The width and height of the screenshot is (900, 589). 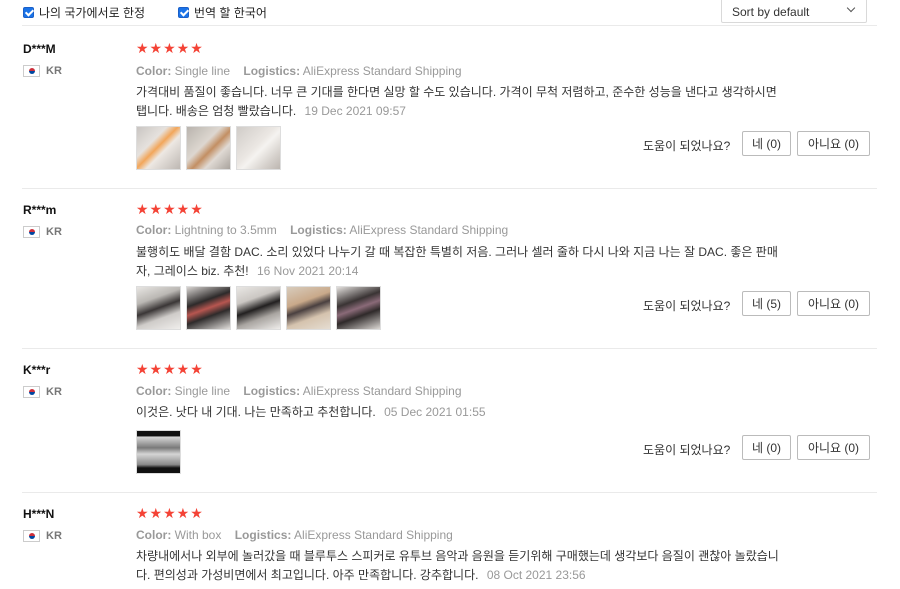 What do you see at coordinates (198, 535) in the screenshot?
I see `color-value: With box` at bounding box center [198, 535].